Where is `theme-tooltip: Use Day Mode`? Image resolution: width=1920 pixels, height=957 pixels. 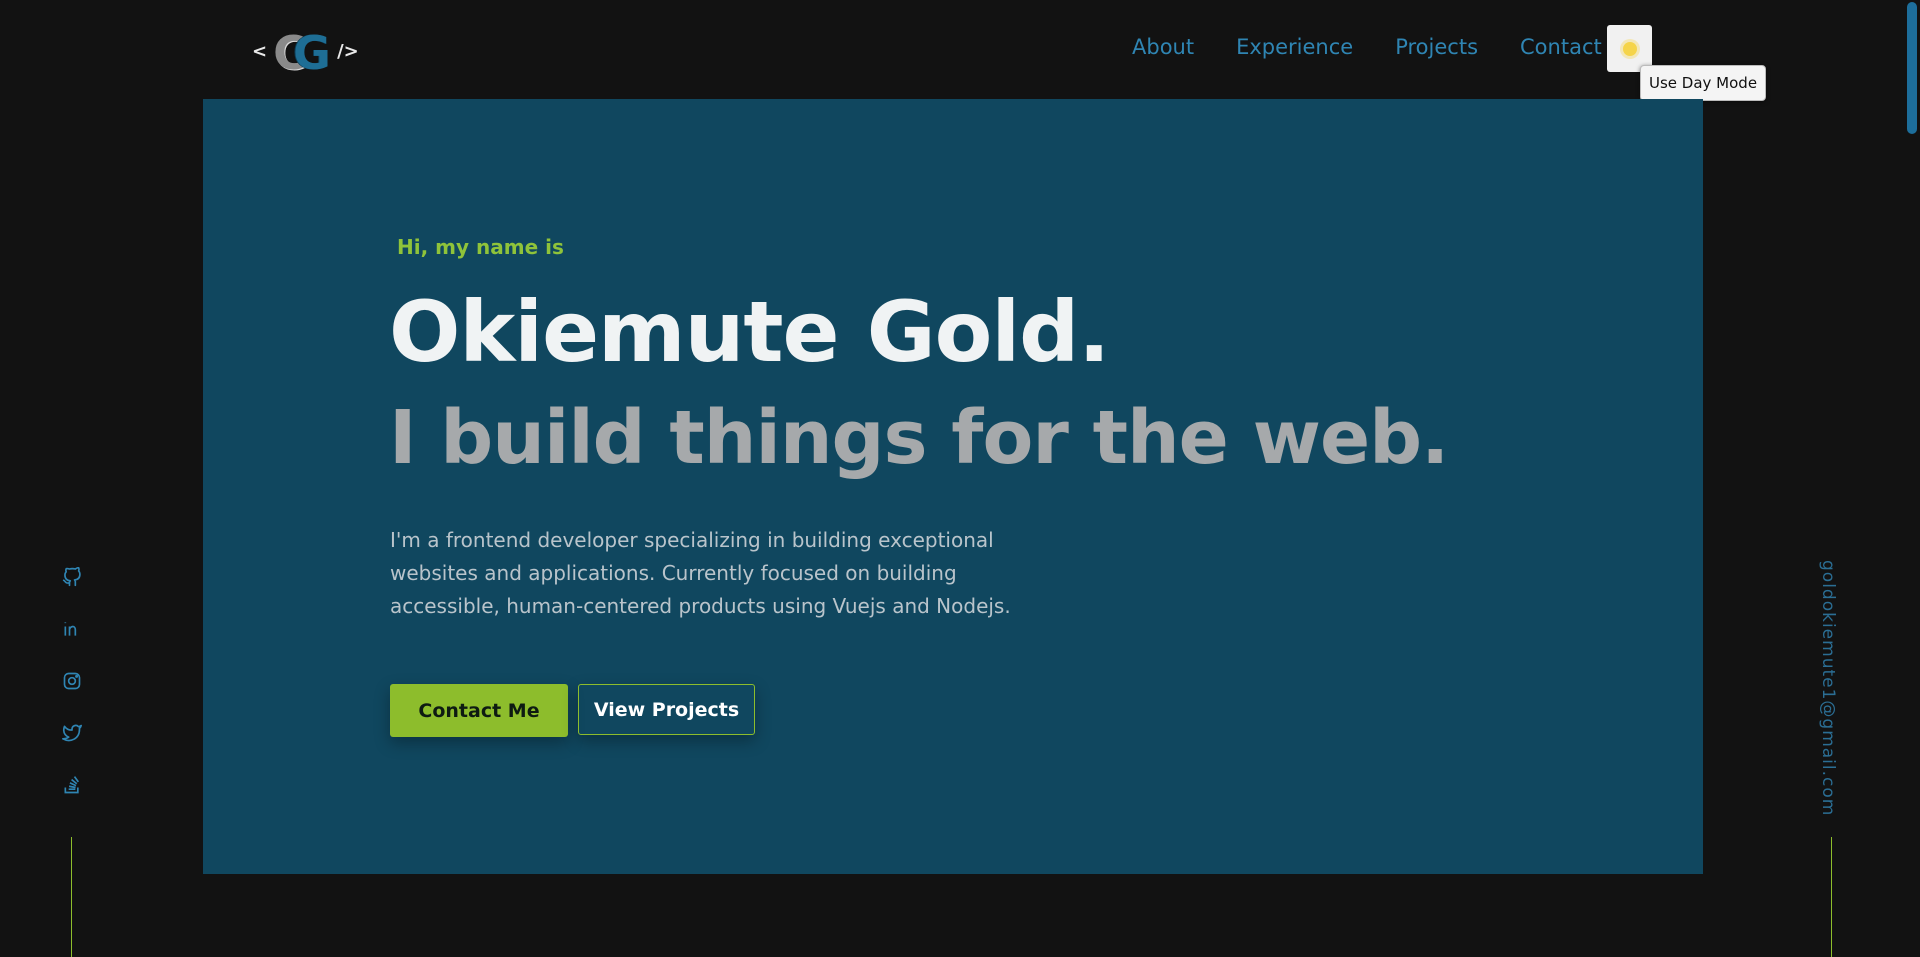 theme-tooltip: Use Day Mode is located at coordinates (1703, 83).